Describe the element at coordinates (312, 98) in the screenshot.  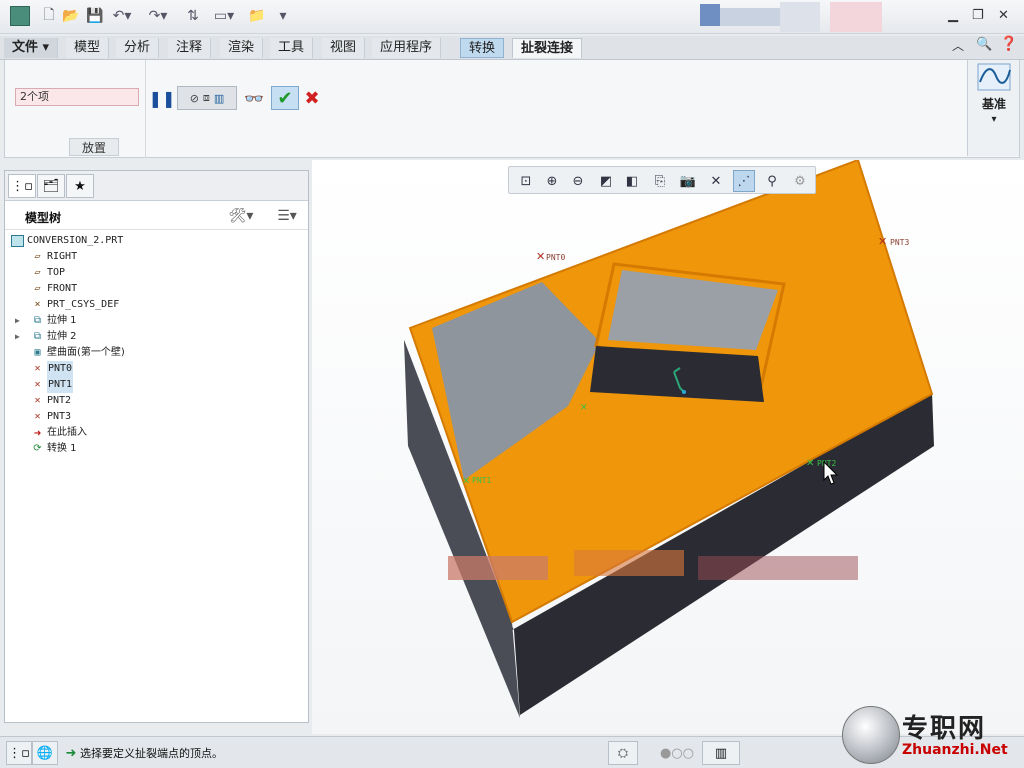
I see `cancel-icon: ✖` at that location.